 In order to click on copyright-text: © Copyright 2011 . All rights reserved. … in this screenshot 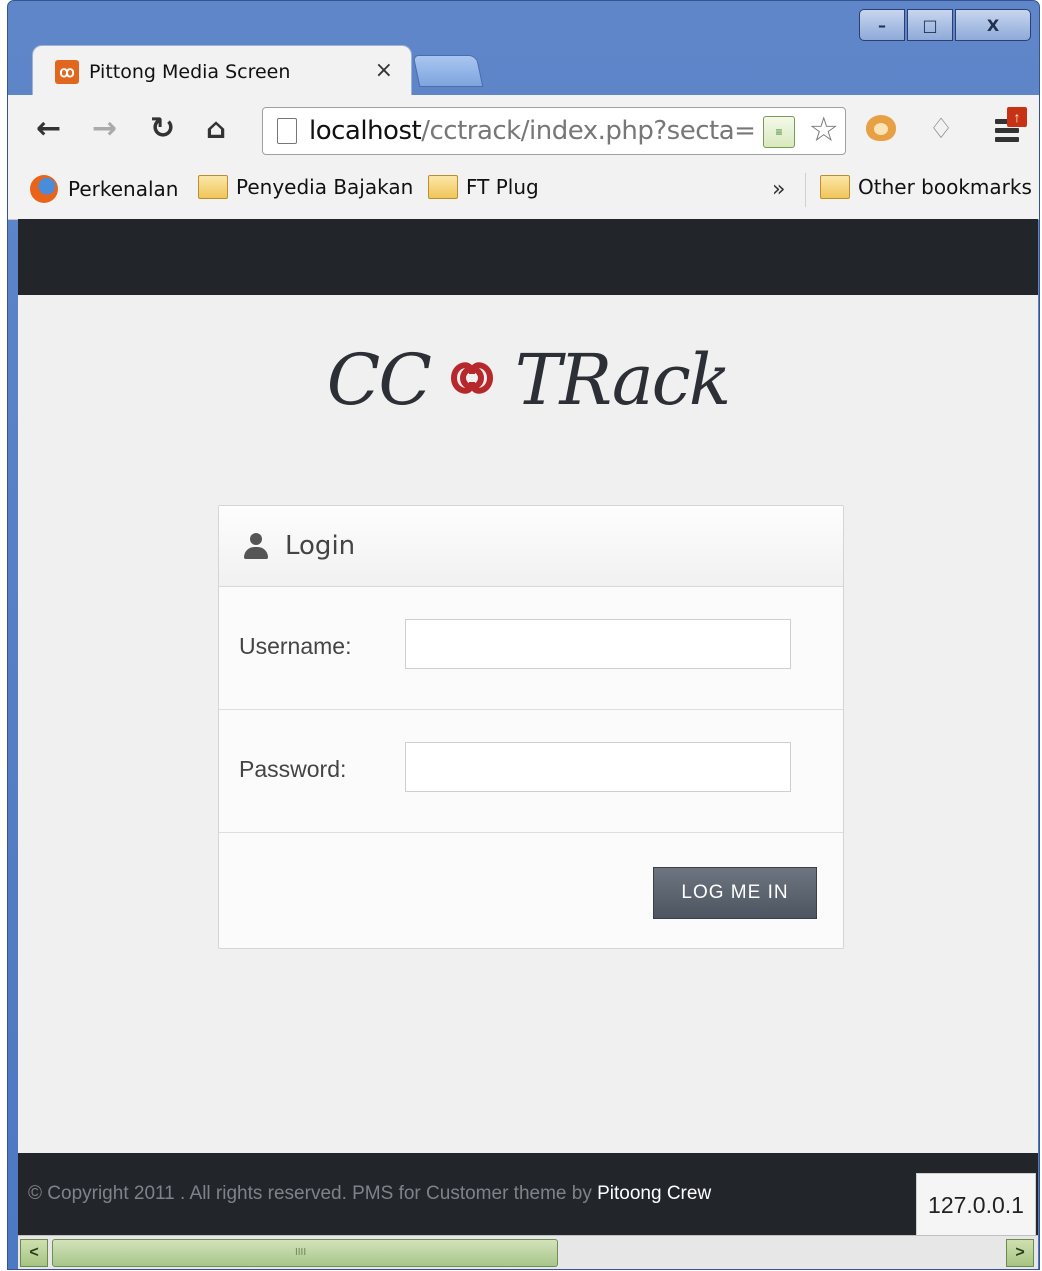, I will do `click(370, 1193)`.